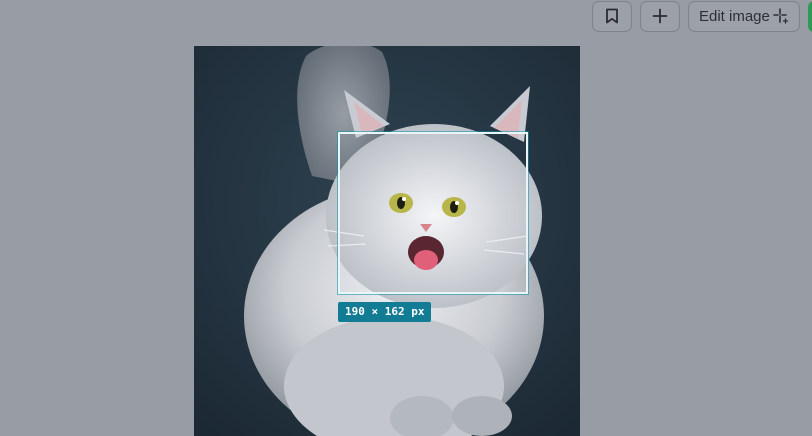  What do you see at coordinates (734, 16) in the screenshot?
I see `edit-image-label: Edit image` at bounding box center [734, 16].